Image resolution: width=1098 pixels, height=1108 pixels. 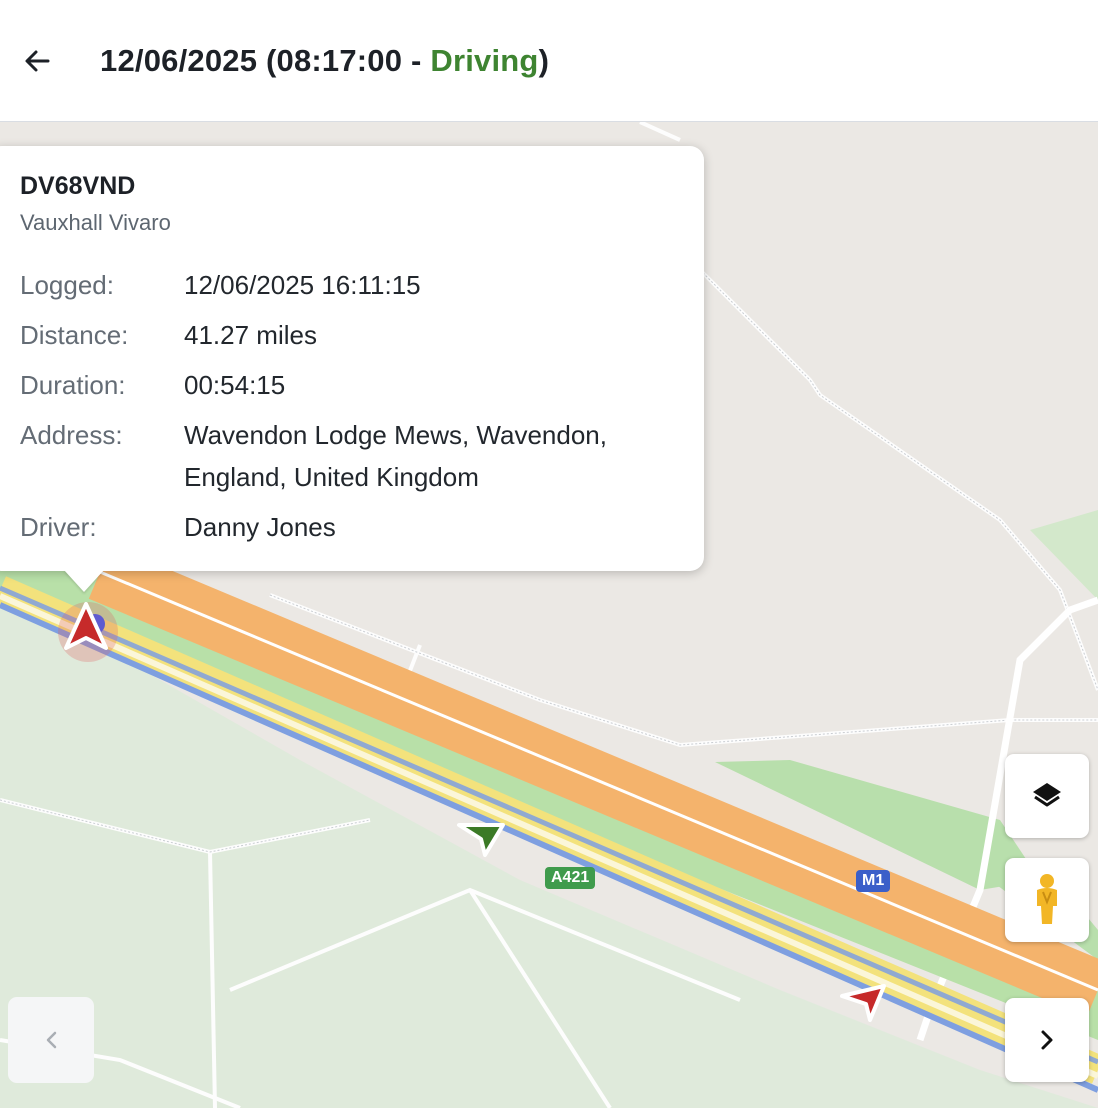 What do you see at coordinates (484, 60) in the screenshot?
I see `status-text: Driving` at bounding box center [484, 60].